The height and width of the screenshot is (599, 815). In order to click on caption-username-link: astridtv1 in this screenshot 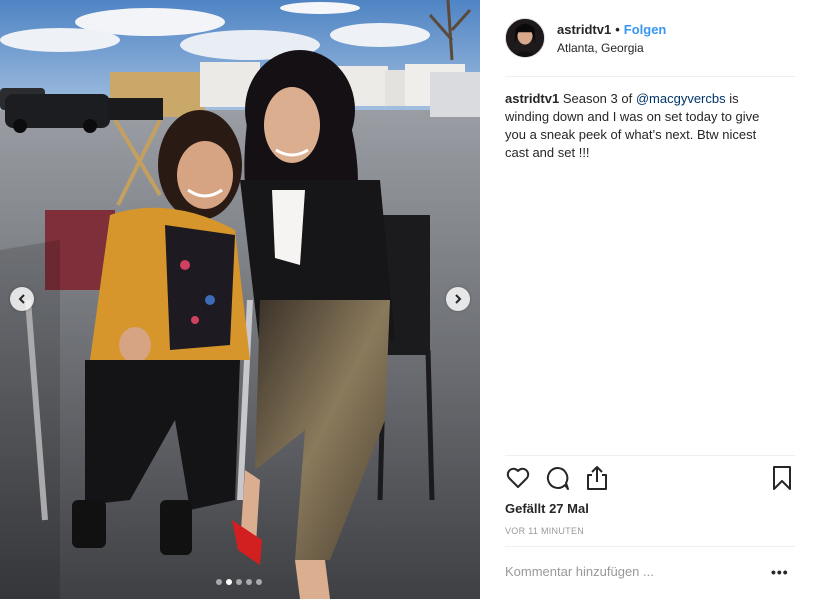, I will do `click(532, 98)`.